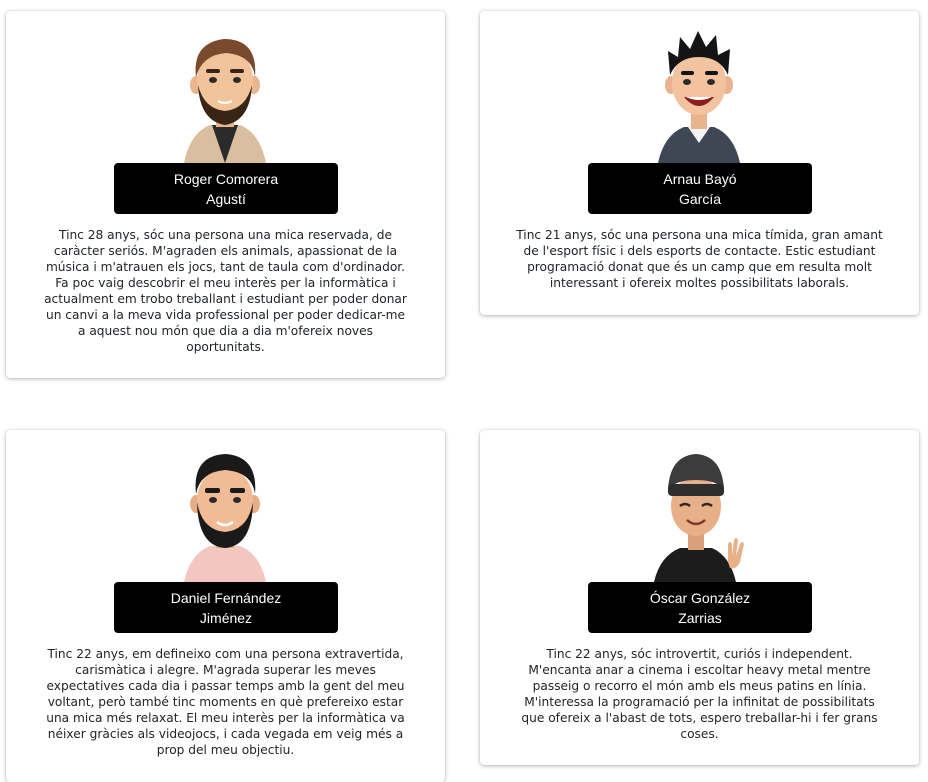  I want to click on smiling-man-avatar-icon, so click(699, 94).